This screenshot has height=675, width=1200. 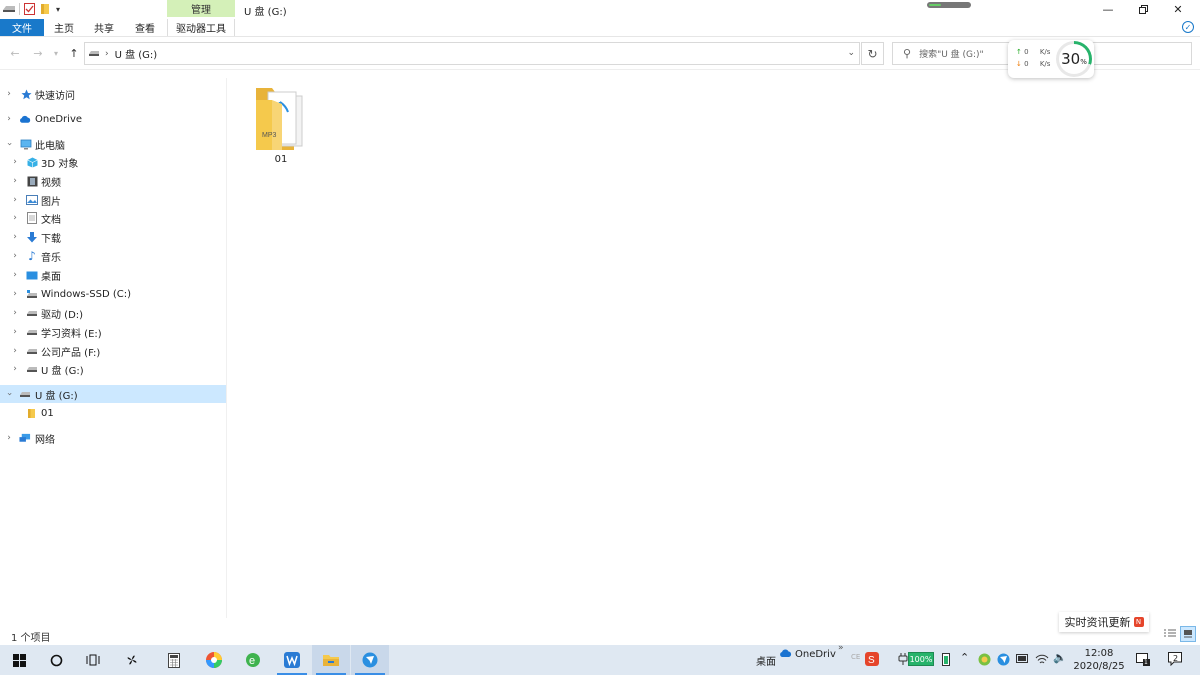 What do you see at coordinates (1099, 653) in the screenshot?
I see `clock-time: 12:08` at bounding box center [1099, 653].